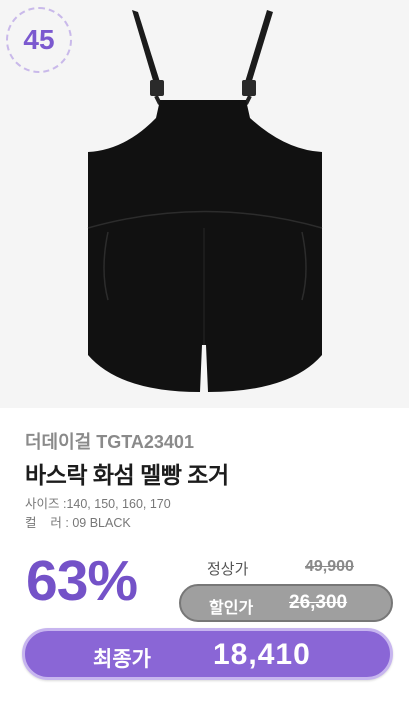 This screenshot has height=714, width=409. Describe the element at coordinates (122, 659) in the screenshot. I see `final-price-label: 최종가` at that location.